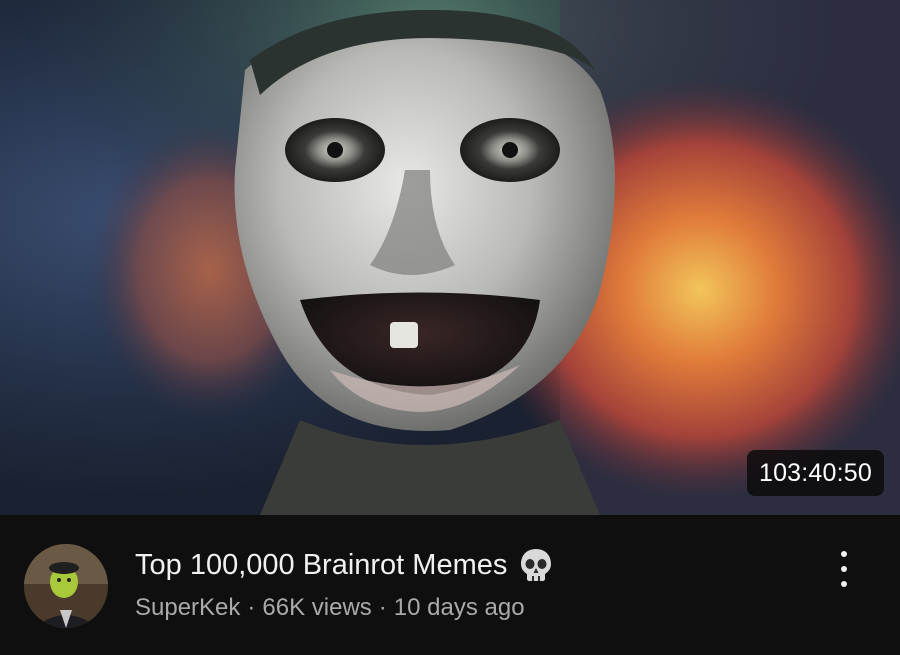 The height and width of the screenshot is (655, 900). I want to click on more-options-icon, so click(844, 569).